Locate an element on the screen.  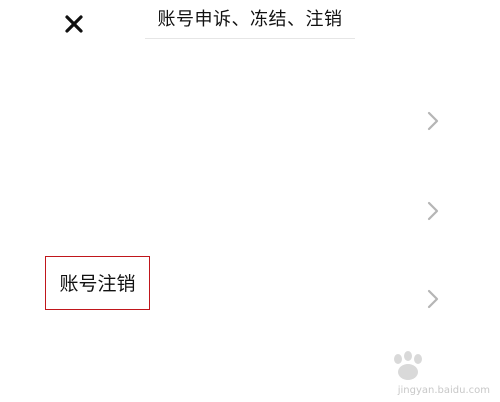
header-bar: 账号申诉、冻结、注销 is located at coordinates (250, 22).